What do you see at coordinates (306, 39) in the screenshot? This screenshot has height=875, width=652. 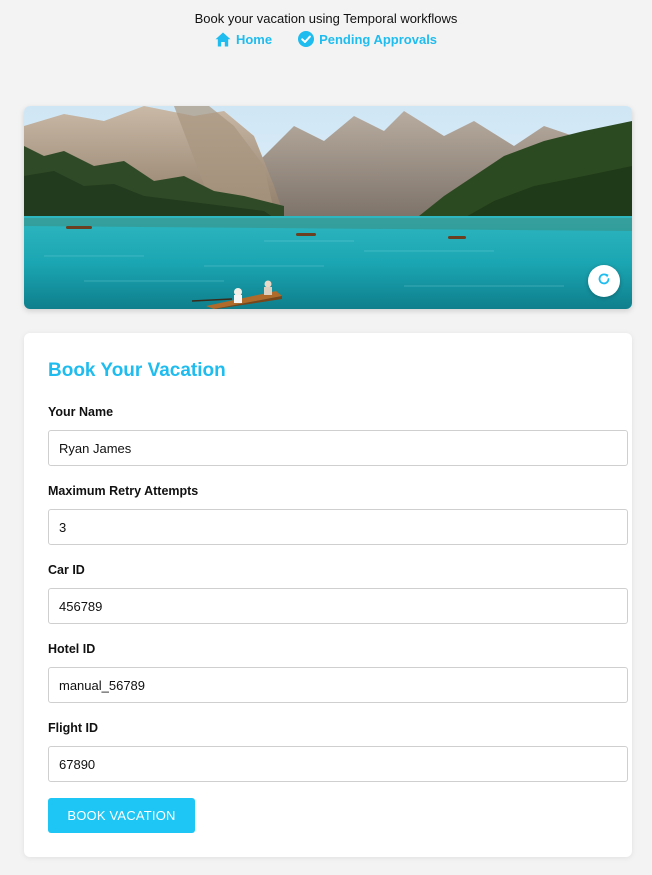 I see `check-circle-icon` at bounding box center [306, 39].